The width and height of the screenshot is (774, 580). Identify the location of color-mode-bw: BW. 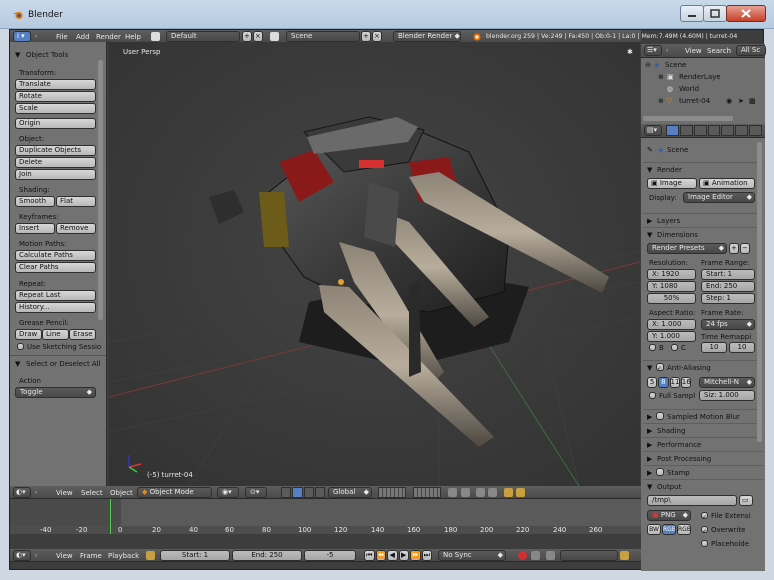
(654, 529).